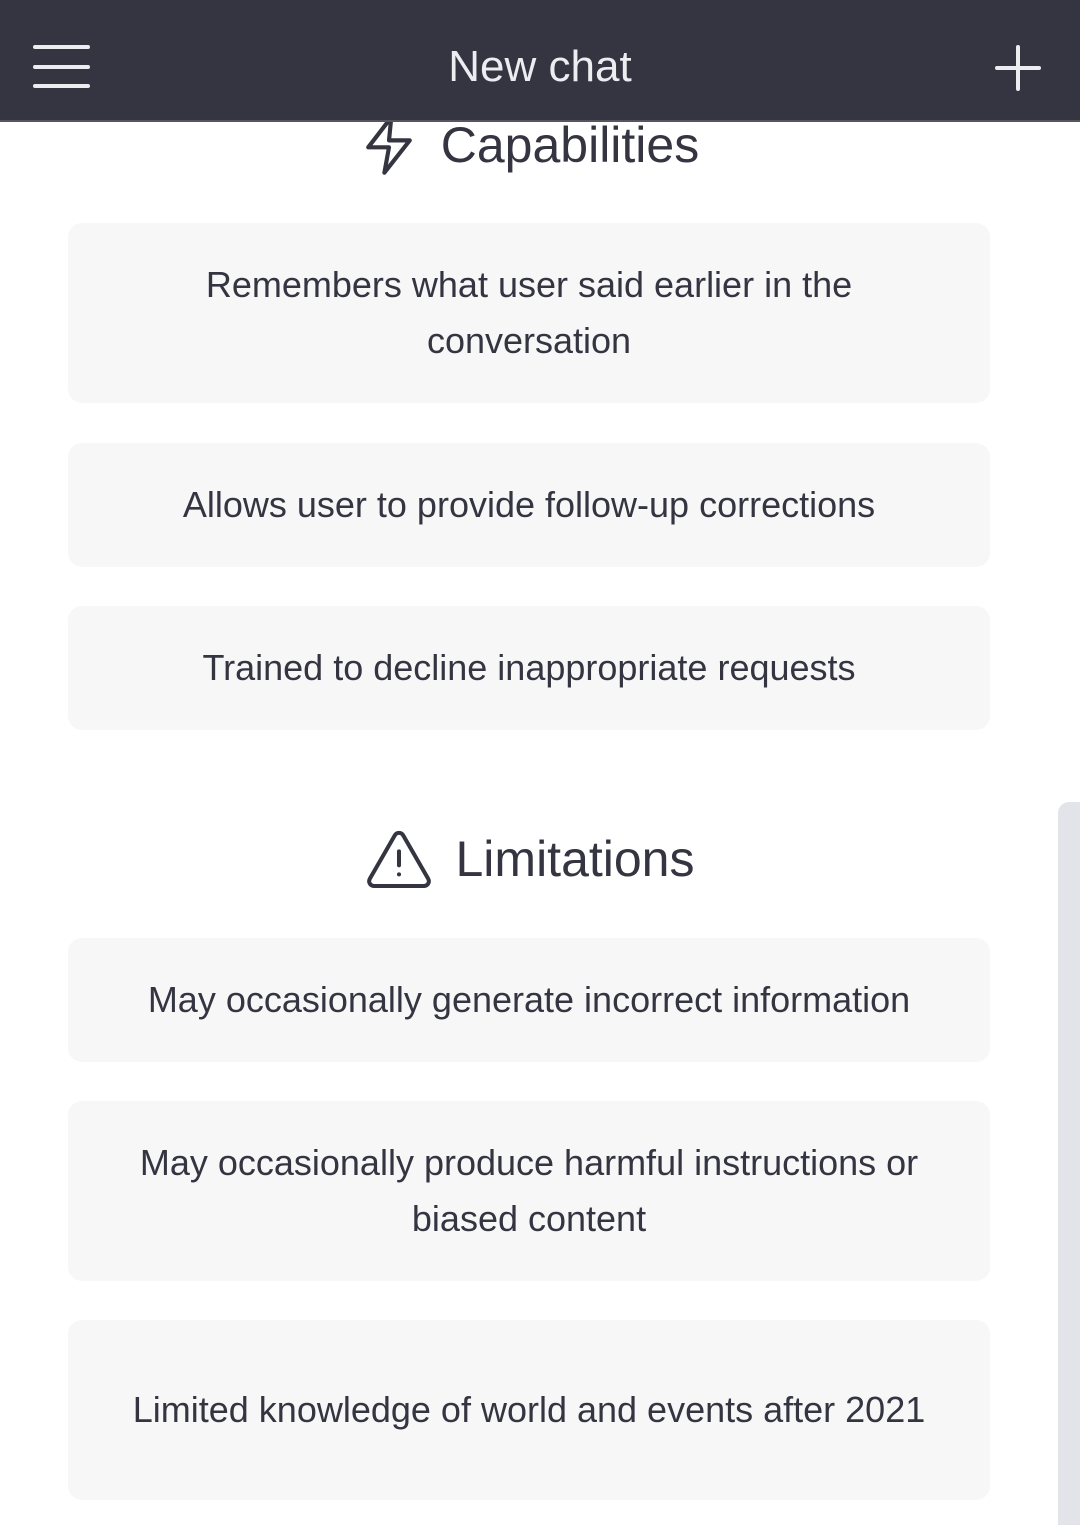 This screenshot has height=1525, width=1080. Describe the element at coordinates (575, 859) in the screenshot. I see `limitations-heading-text: Limitations` at that location.